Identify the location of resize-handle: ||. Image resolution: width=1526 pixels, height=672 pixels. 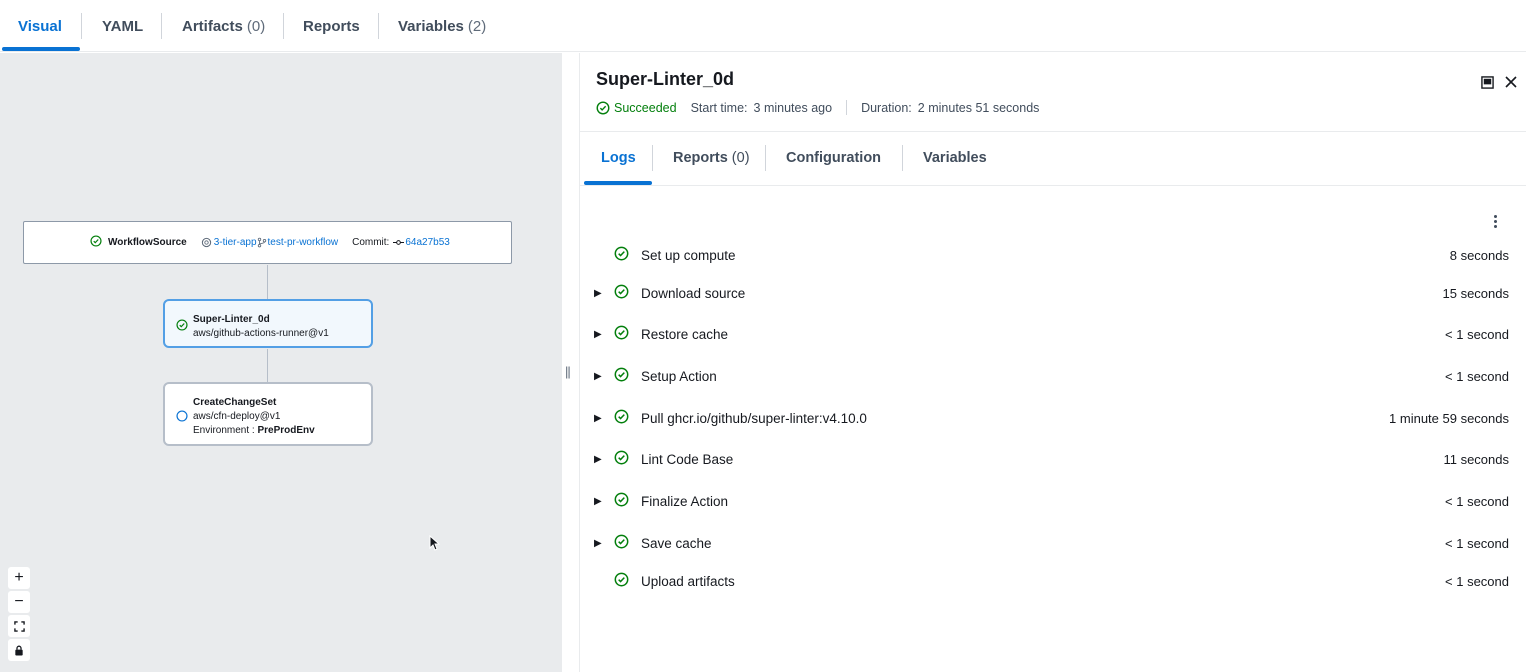
(568, 371).